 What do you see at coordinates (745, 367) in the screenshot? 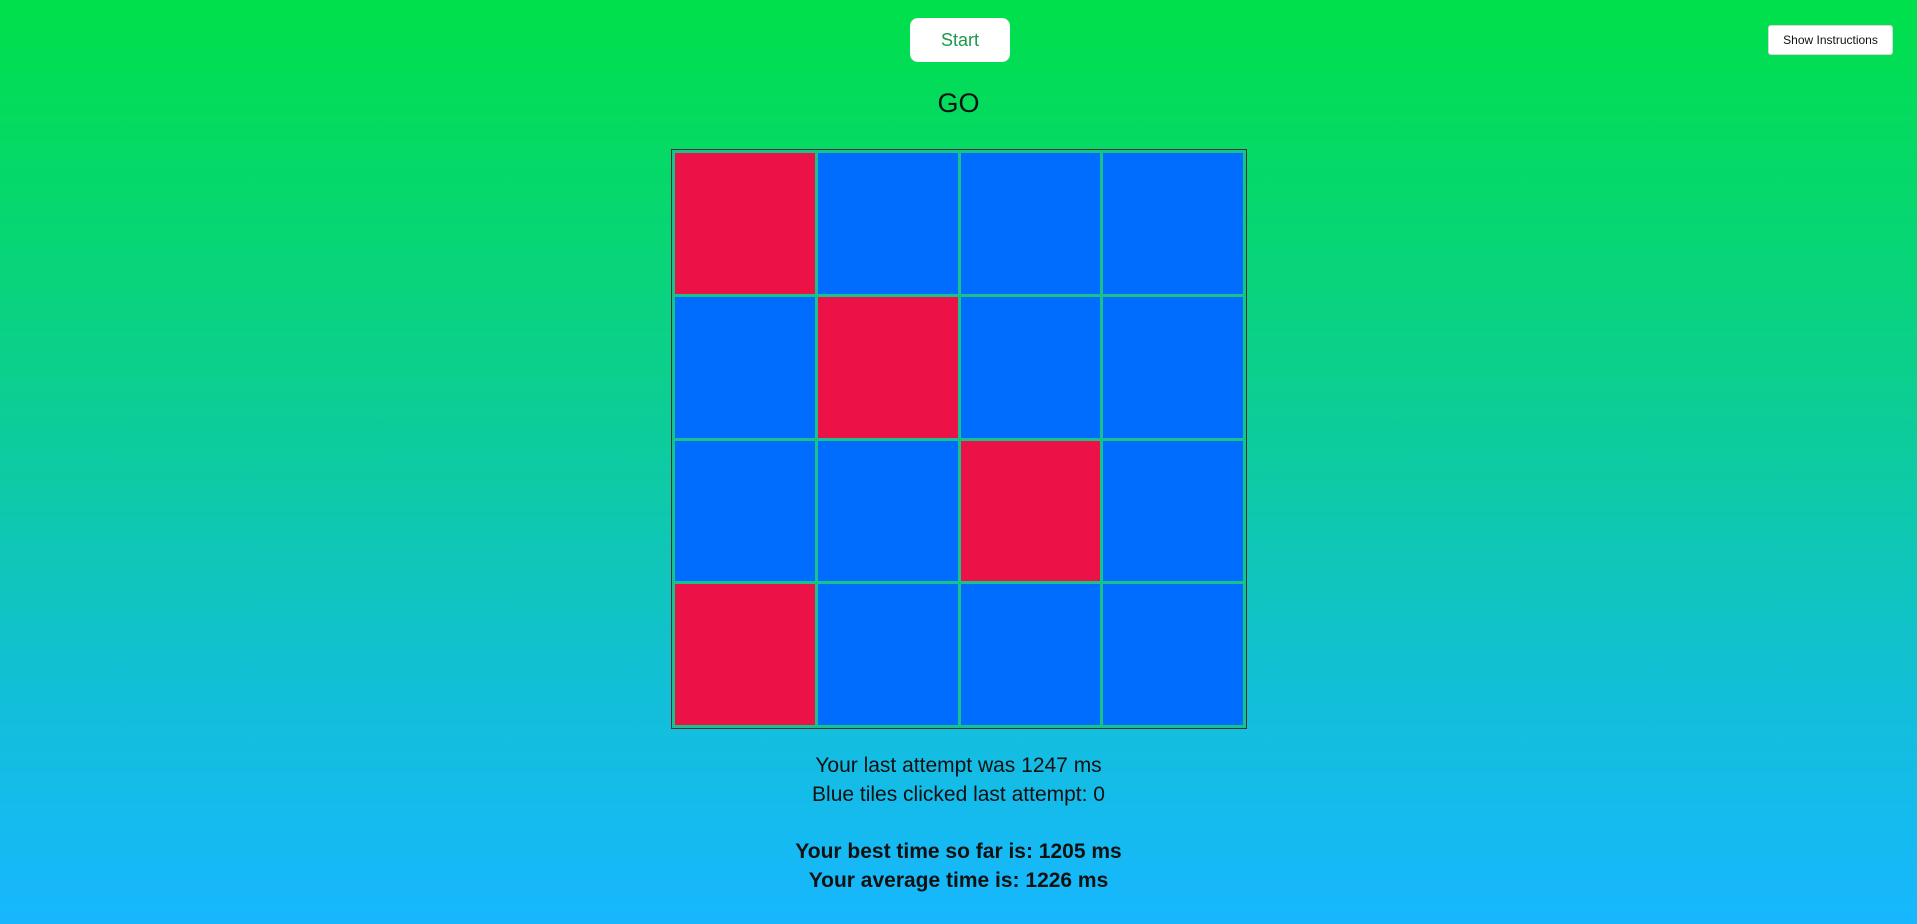
I see `tile-blue-r2-c1` at bounding box center [745, 367].